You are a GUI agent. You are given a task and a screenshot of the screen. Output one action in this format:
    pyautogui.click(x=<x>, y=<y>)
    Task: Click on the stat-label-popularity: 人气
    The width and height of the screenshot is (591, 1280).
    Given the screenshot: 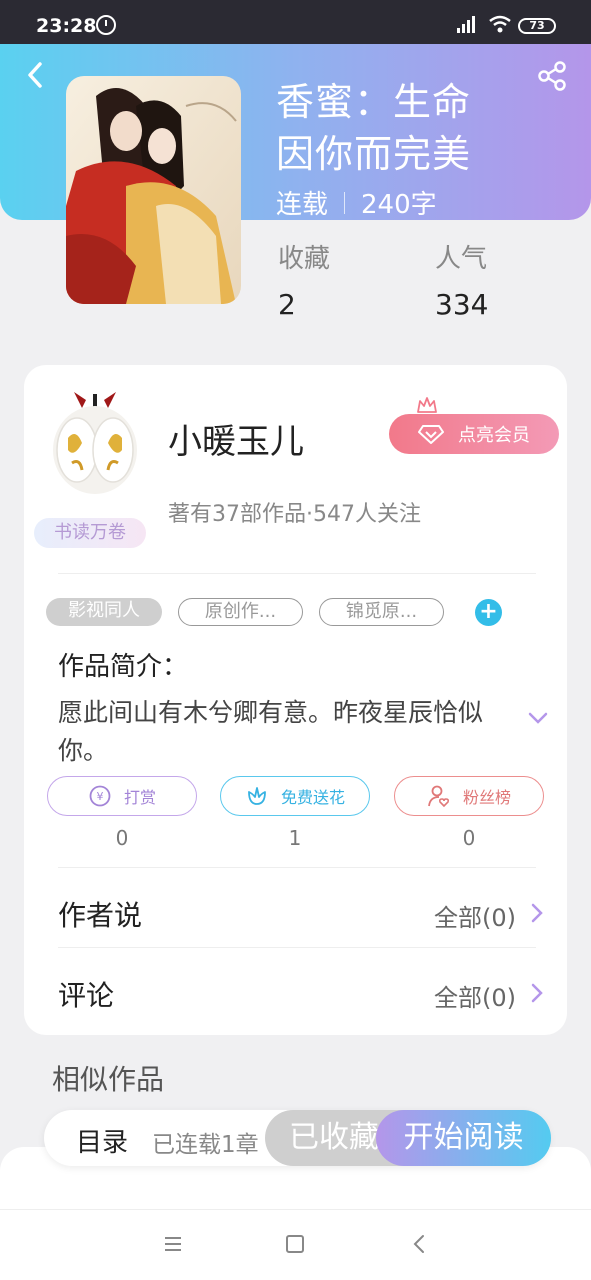 What is the action you would take?
    pyautogui.click(x=461, y=259)
    